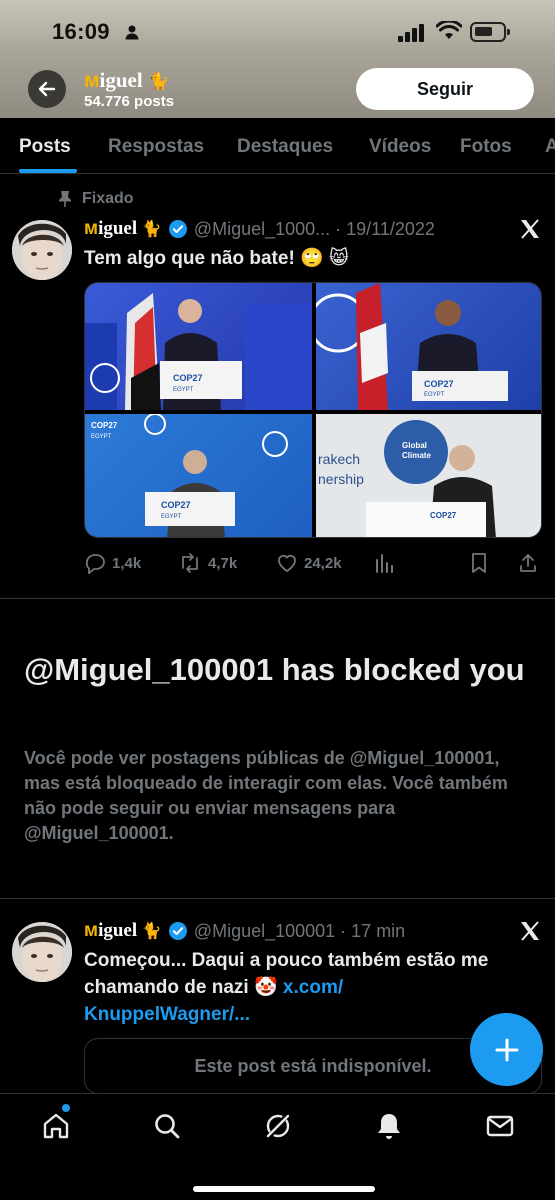 The image size is (555, 1200). I want to click on post-actions: 1,4k 4,7k 24,2k, so click(313, 564).